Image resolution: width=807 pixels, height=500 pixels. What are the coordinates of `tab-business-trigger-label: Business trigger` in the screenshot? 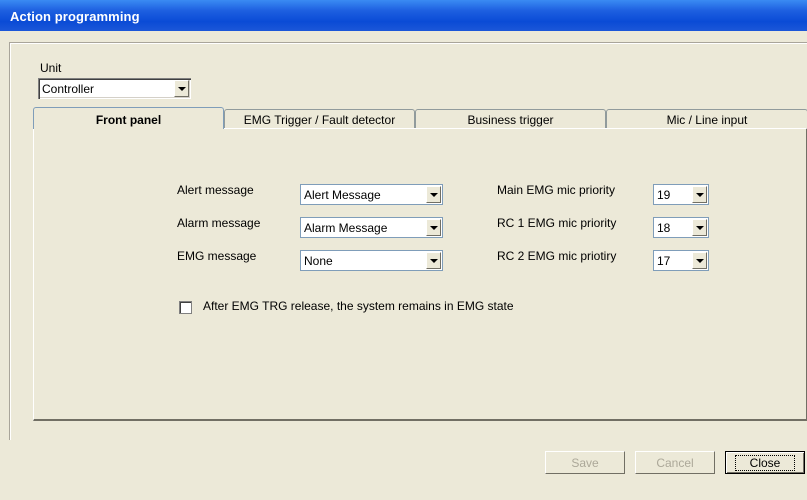 It's located at (510, 120).